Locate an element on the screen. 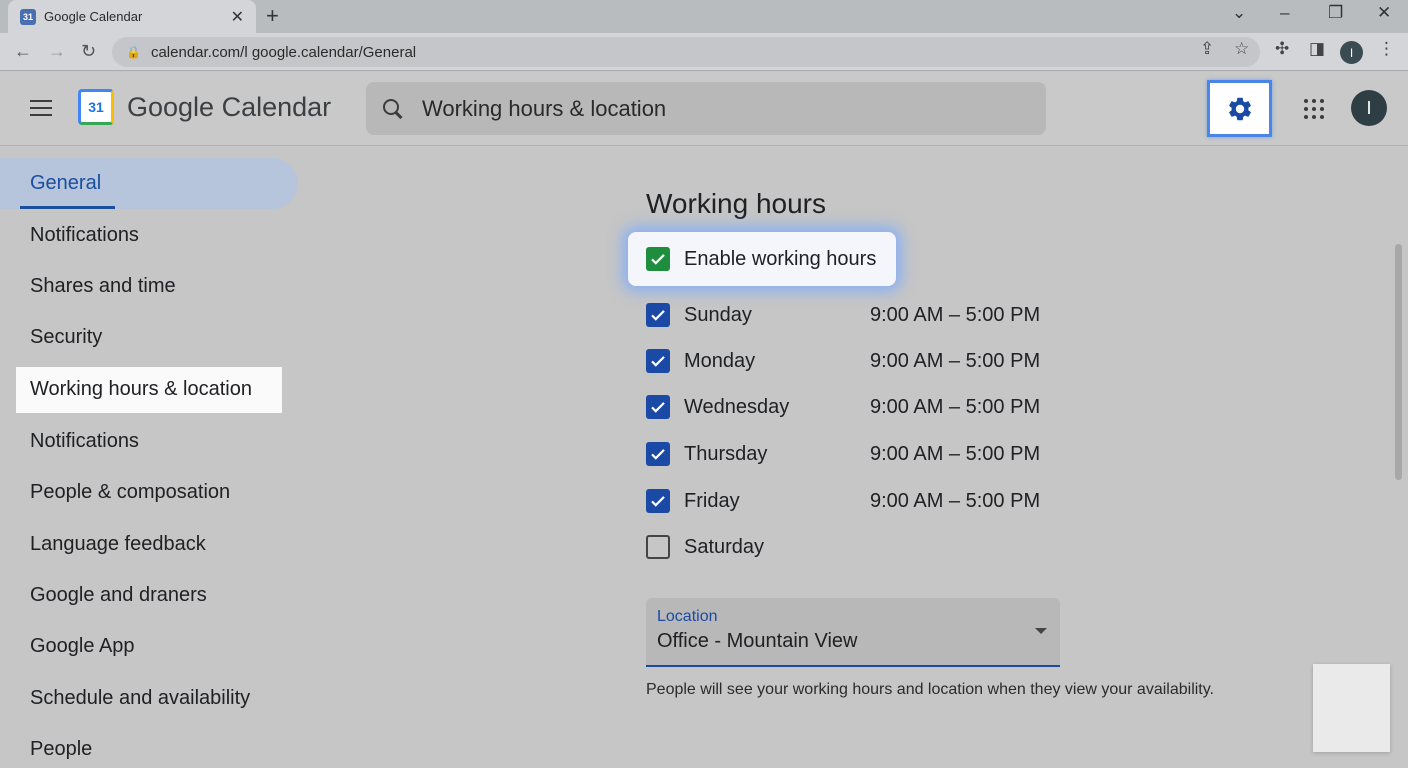  wednesday-checkbox is located at coordinates (658, 407).